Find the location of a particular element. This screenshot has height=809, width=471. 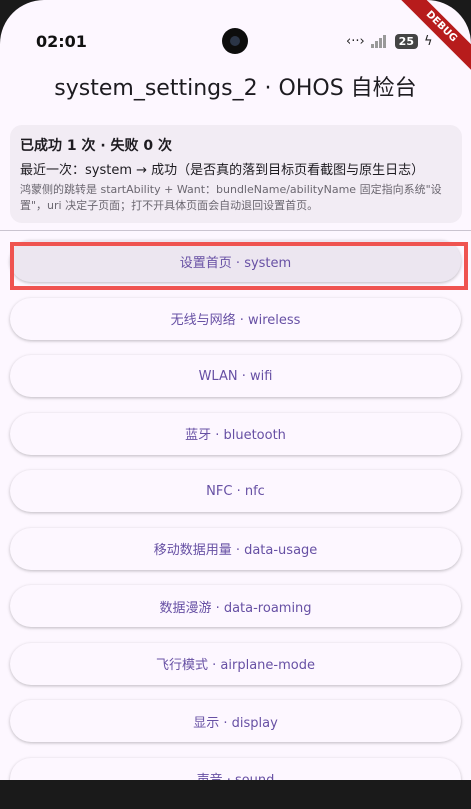

page-title: system_settings_2 · OHOS 自检台 is located at coordinates (235, 88).